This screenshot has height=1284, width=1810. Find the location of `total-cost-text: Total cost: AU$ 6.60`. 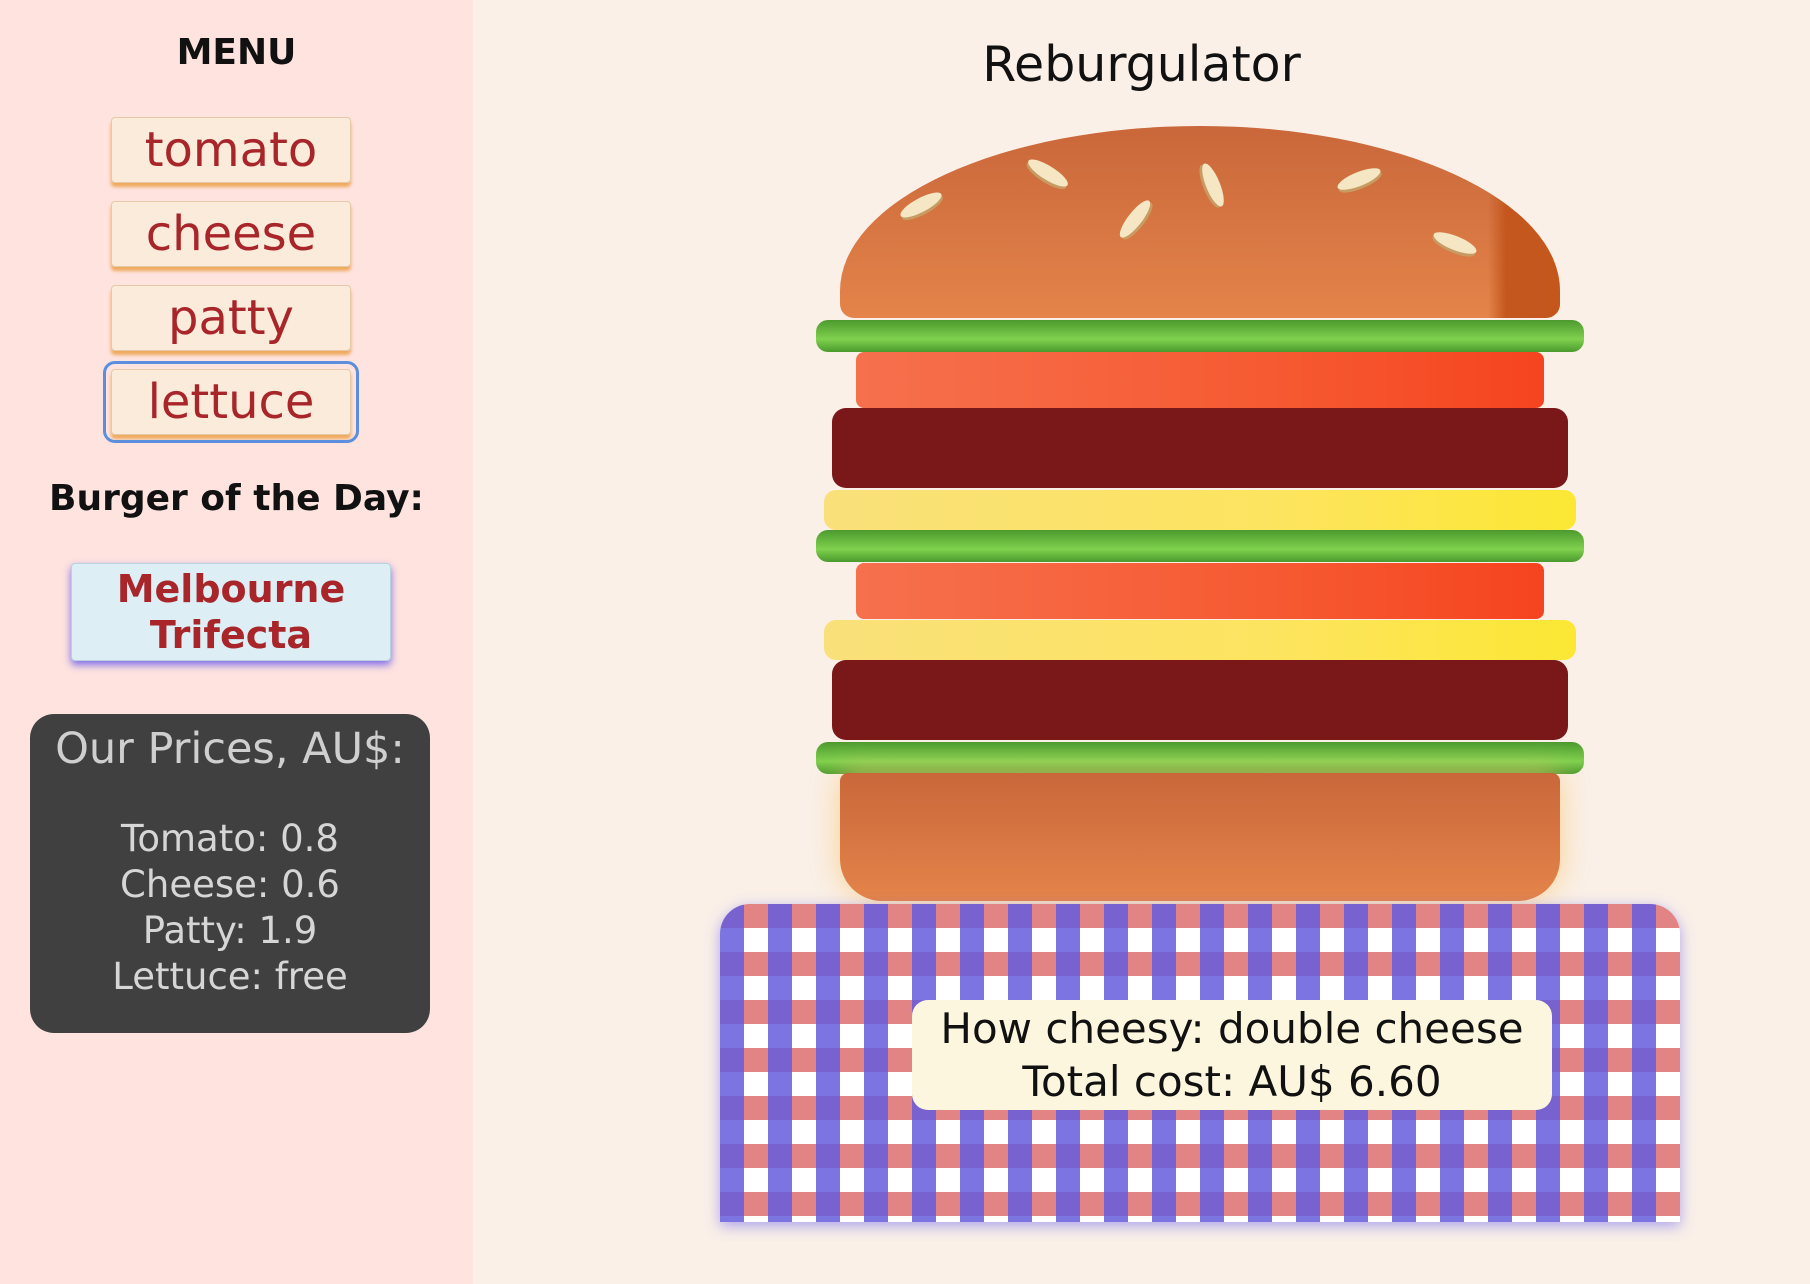

total-cost-text: Total cost: AU$ 6.60 is located at coordinates (1232, 1081).